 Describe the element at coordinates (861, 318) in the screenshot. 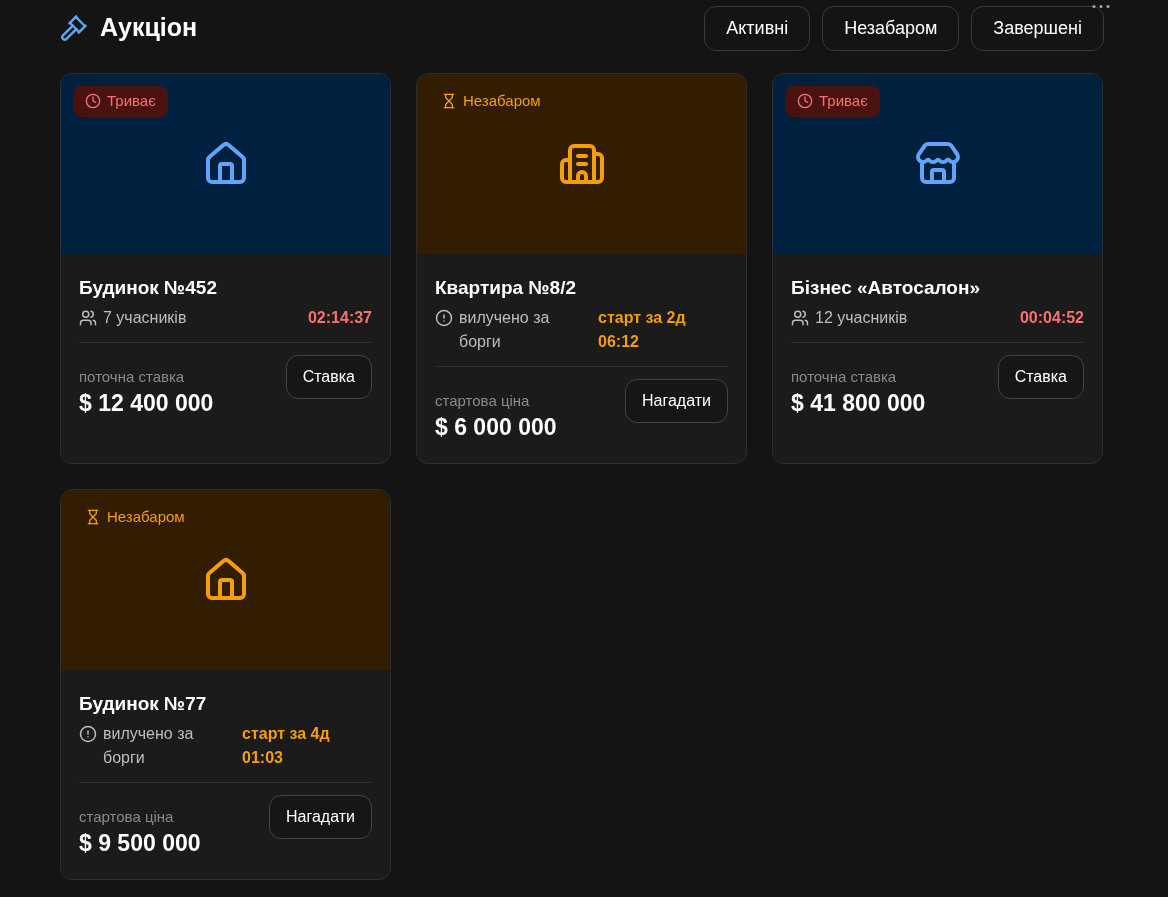

I see `lot-info: 12 учасників` at that location.